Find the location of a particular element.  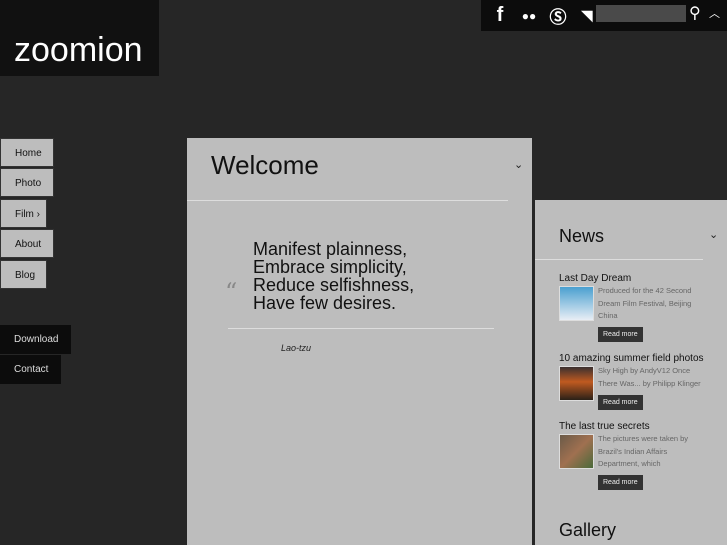

rss-icon: ◥ is located at coordinates (587, 15).